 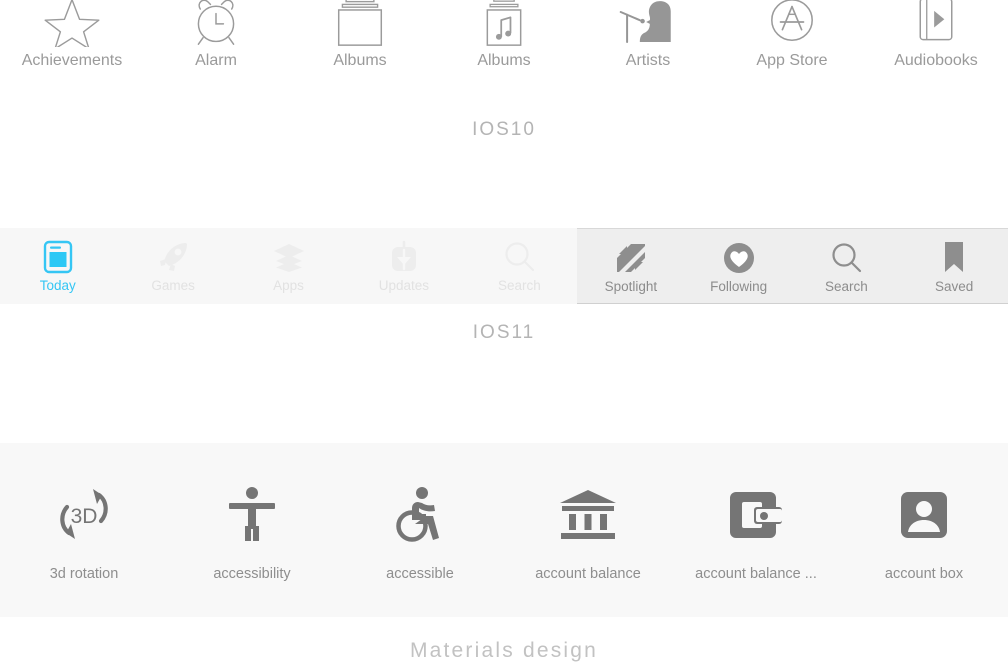 What do you see at coordinates (631, 286) in the screenshot?
I see `tab-label: Spotlight` at bounding box center [631, 286].